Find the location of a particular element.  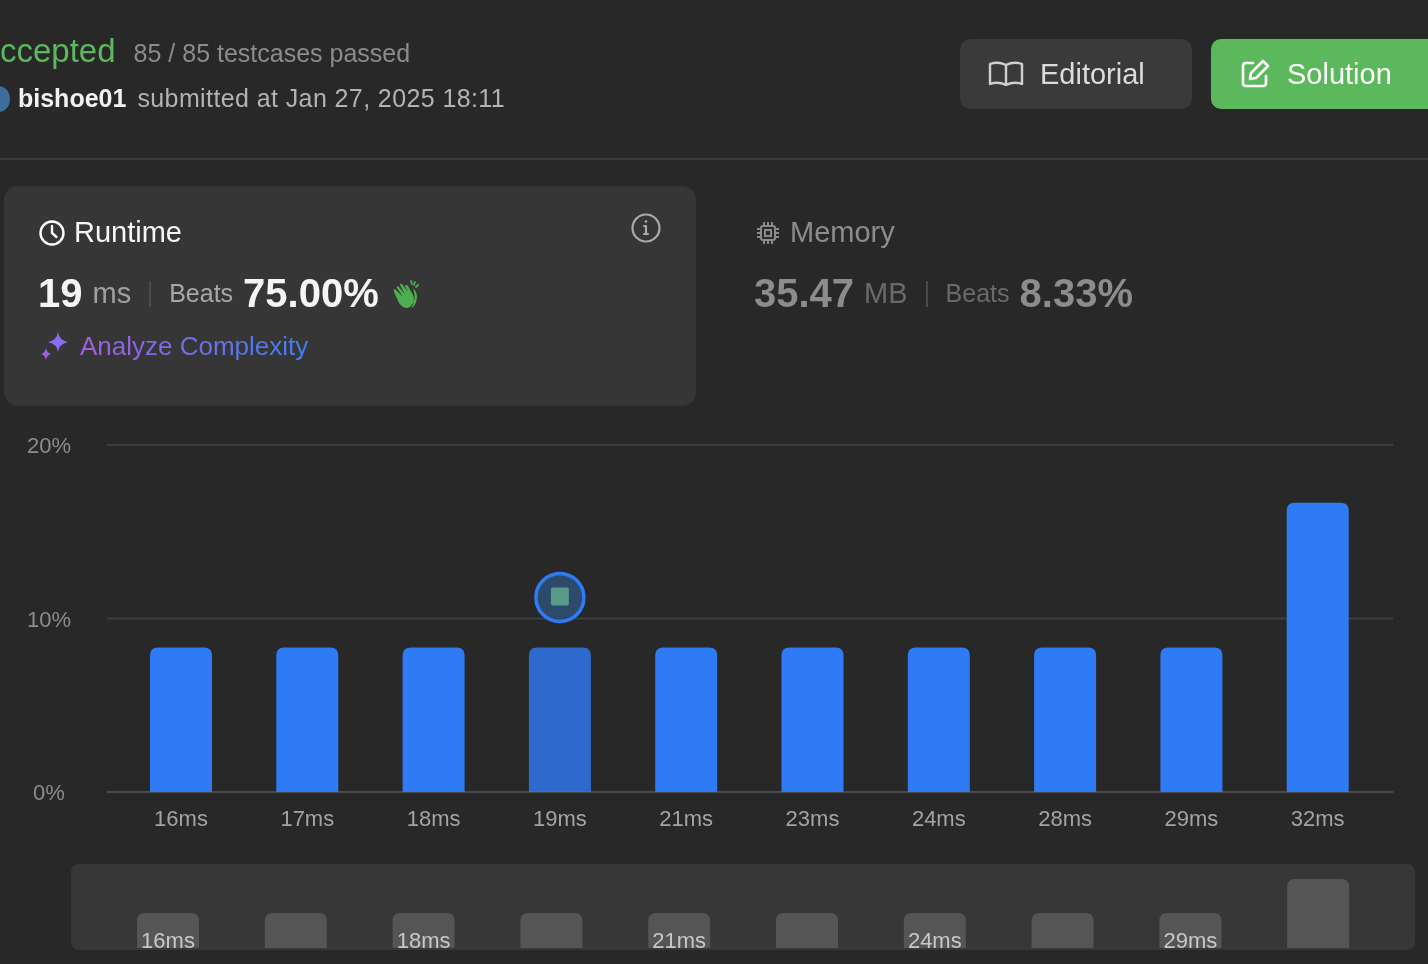

status-label: ccepted is located at coordinates (58, 51).